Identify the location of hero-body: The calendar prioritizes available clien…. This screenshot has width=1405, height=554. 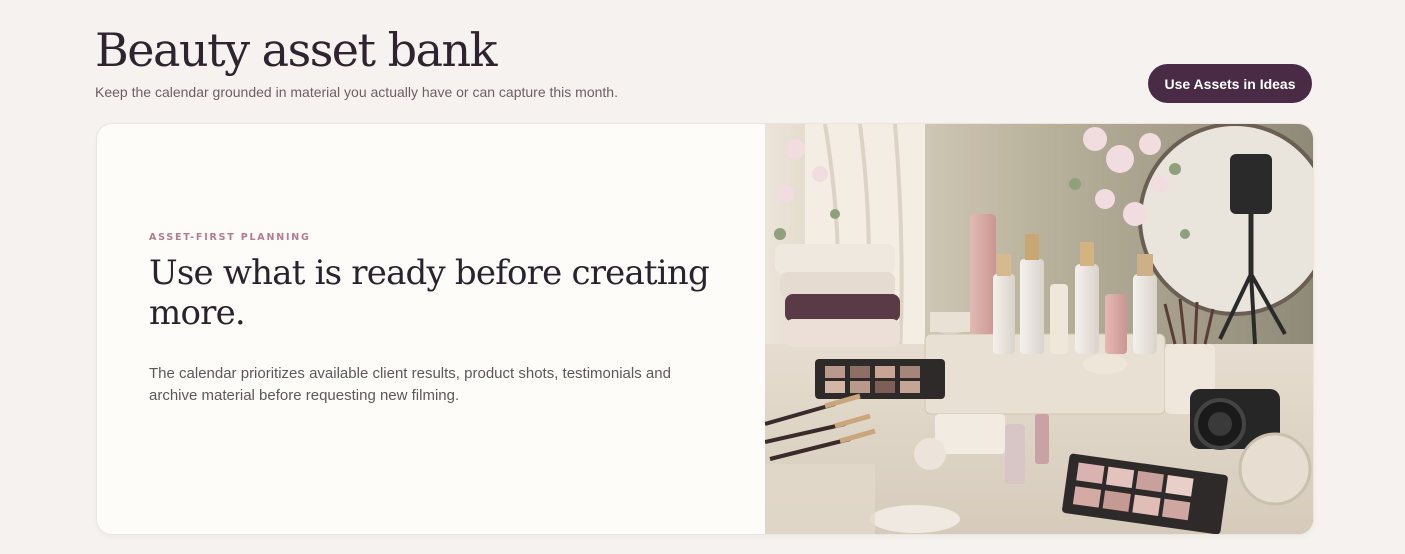
(410, 384).